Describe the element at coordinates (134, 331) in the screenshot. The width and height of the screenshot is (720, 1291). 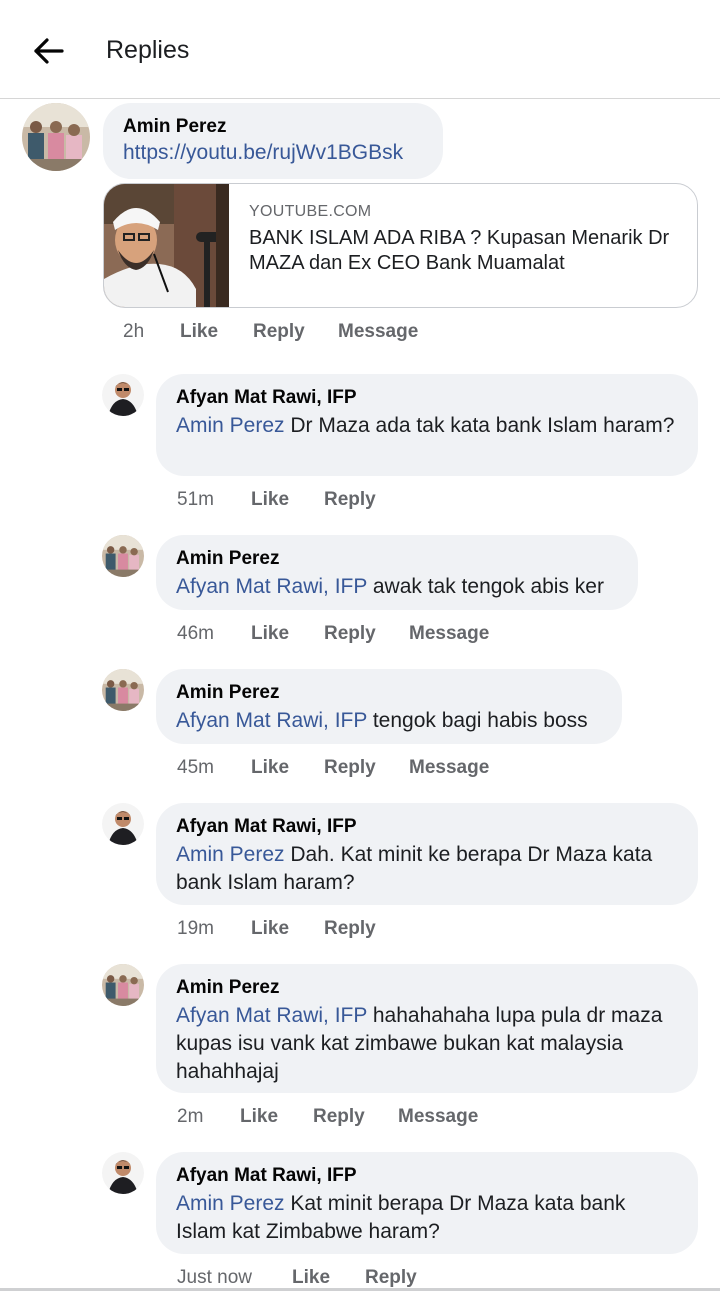
I see `comment-time: 2h` at that location.